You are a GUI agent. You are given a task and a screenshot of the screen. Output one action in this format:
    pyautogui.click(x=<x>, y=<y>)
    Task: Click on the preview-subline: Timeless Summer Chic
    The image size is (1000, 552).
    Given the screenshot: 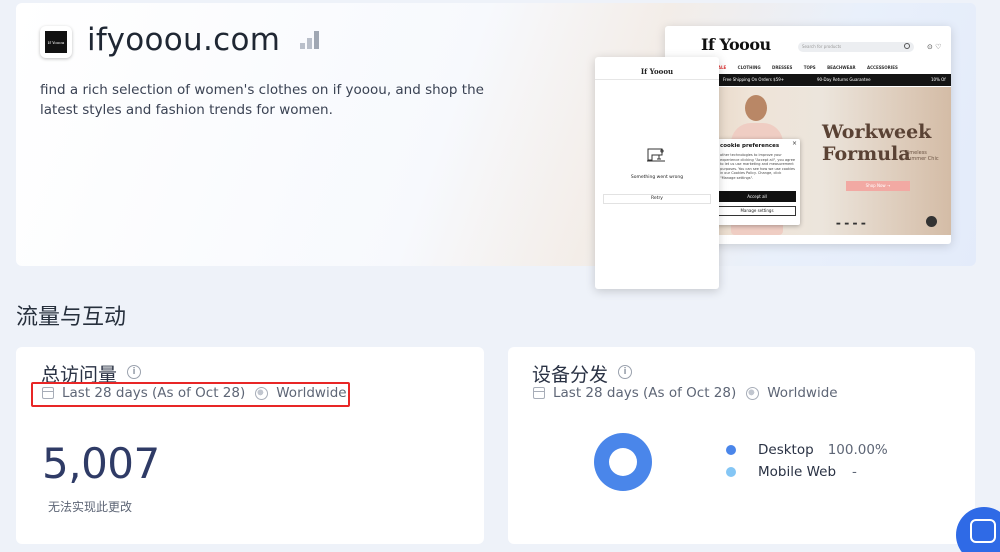 What is the action you would take?
    pyautogui.click(x=922, y=156)
    